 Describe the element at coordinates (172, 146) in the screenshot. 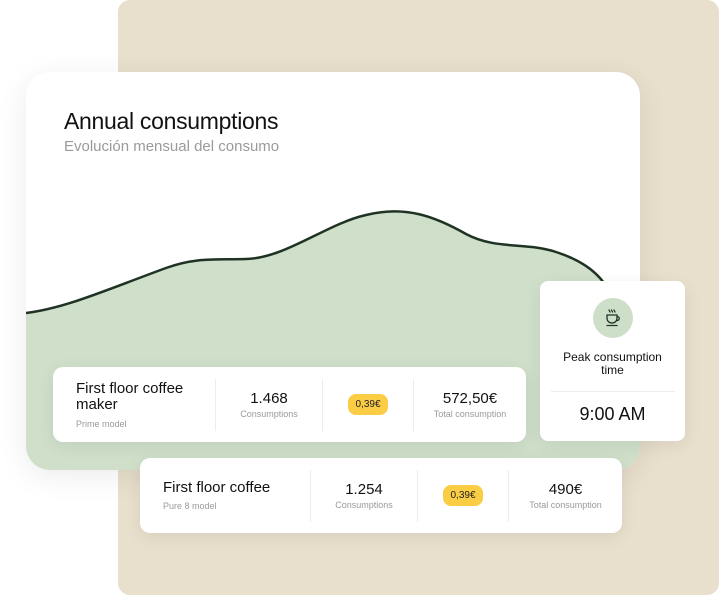

I see `page-subtitle: Evolución mensual del consumo` at that location.